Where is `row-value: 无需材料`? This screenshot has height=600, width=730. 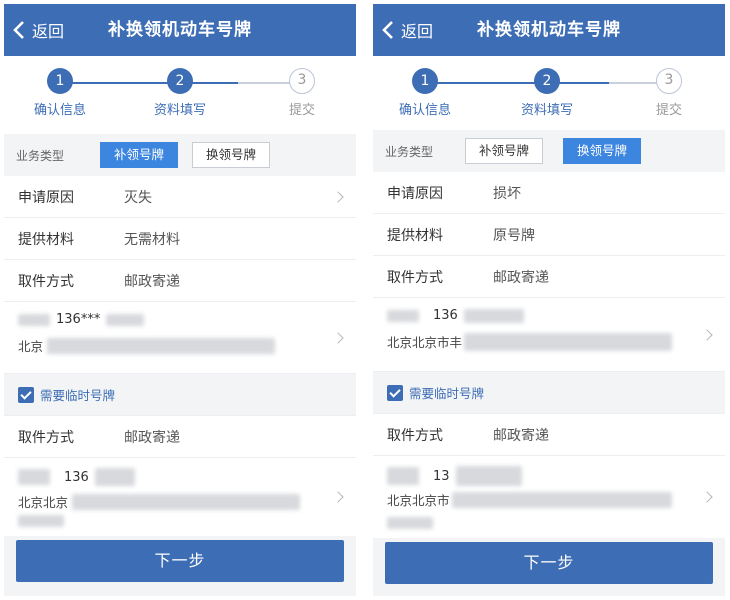
row-value: 无需材料 is located at coordinates (152, 239).